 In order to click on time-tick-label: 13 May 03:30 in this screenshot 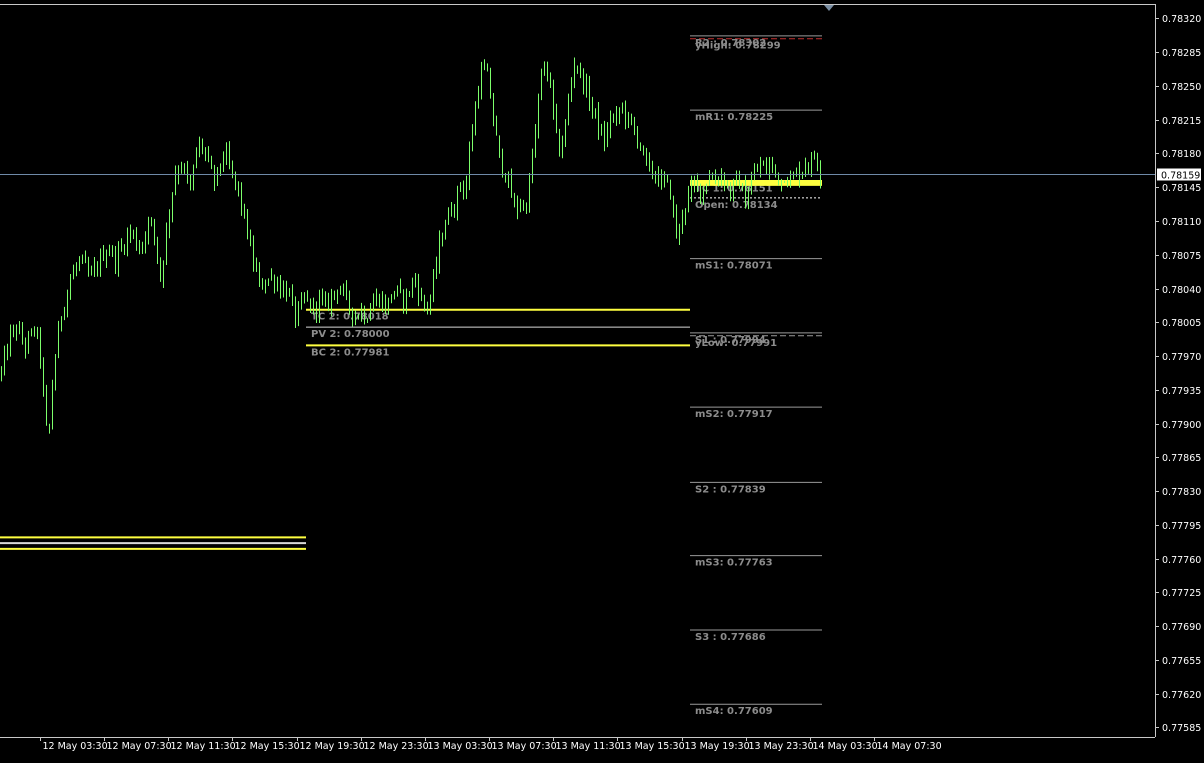, I will do `click(460, 746)`.